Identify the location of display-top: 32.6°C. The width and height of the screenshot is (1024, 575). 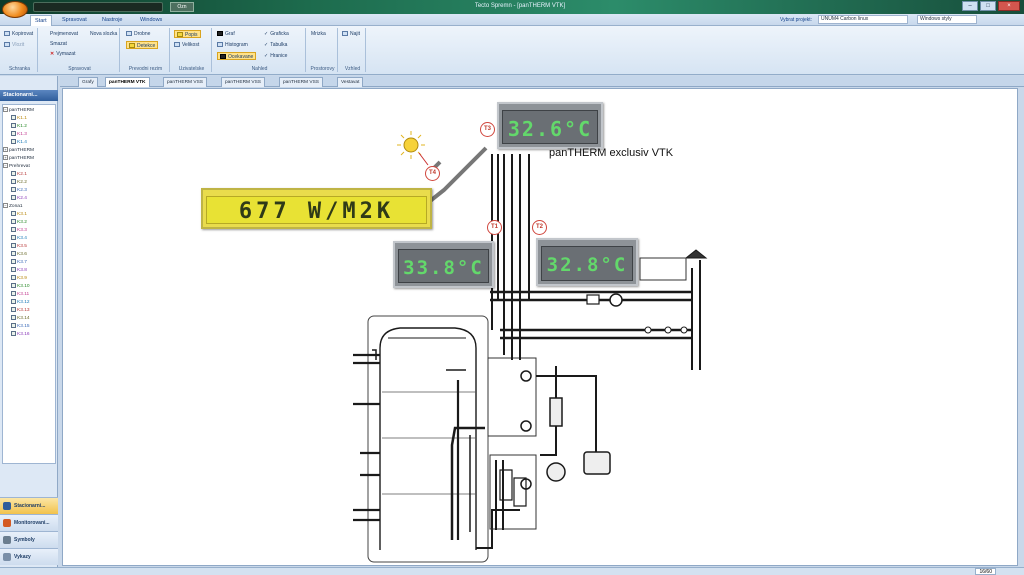
(550, 125).